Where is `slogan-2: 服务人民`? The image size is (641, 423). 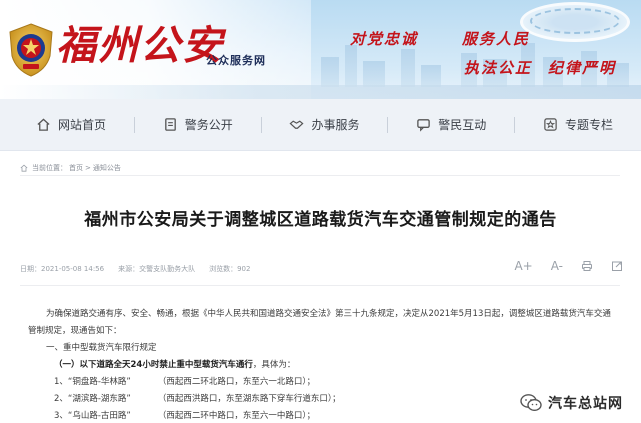 slogan-2: 服务人民 is located at coordinates (496, 39).